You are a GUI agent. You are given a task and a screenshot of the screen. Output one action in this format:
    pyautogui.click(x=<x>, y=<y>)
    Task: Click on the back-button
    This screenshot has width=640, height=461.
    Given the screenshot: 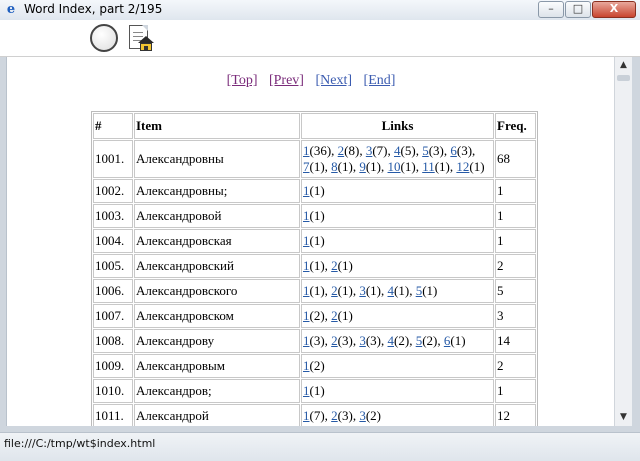 What is the action you would take?
    pyautogui.click(x=104, y=38)
    